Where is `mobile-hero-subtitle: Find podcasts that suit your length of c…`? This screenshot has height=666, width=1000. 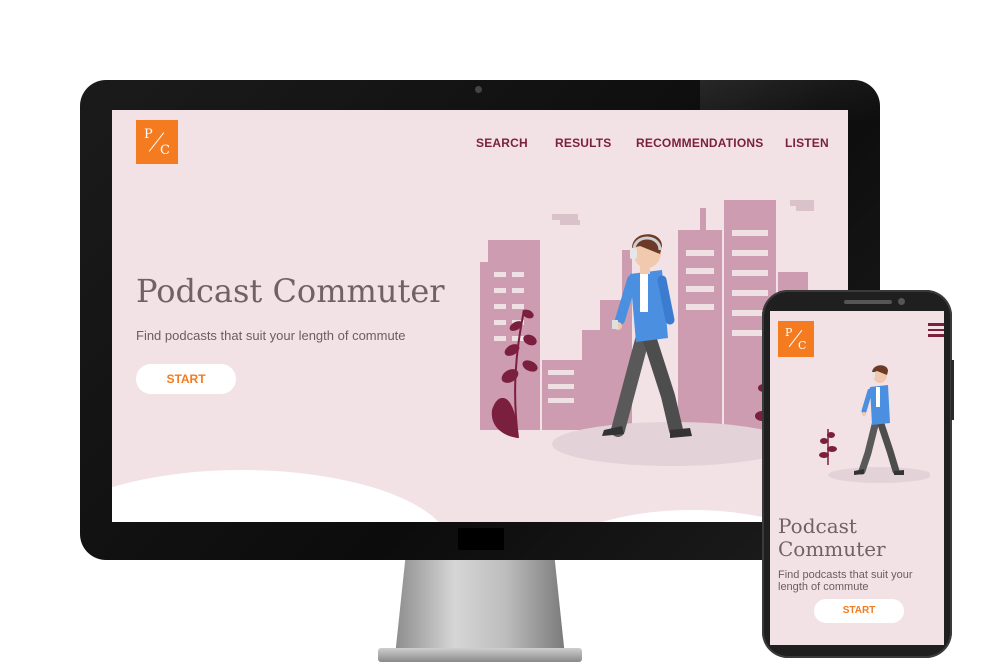
mobile-hero-subtitle: Find podcasts that suit your length of c… is located at coordinates (845, 581).